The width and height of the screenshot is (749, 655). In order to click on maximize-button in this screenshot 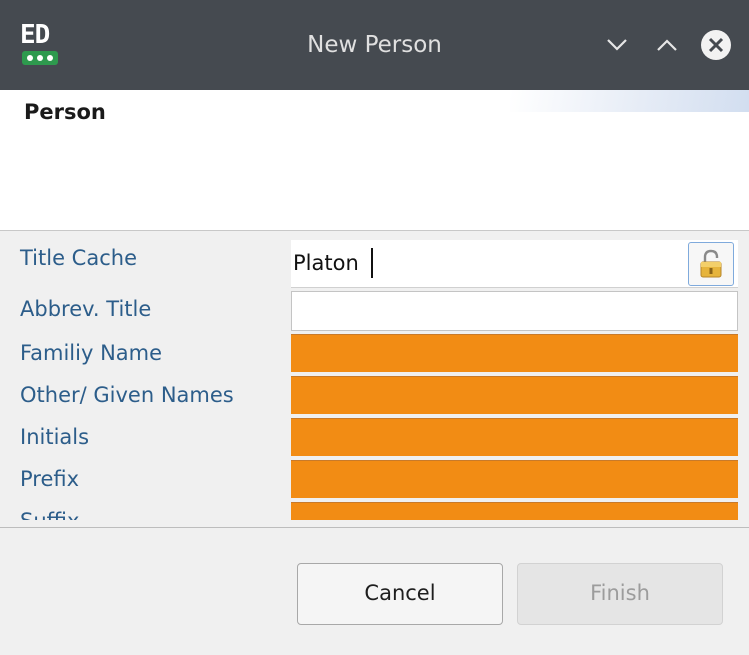, I will do `click(667, 45)`.